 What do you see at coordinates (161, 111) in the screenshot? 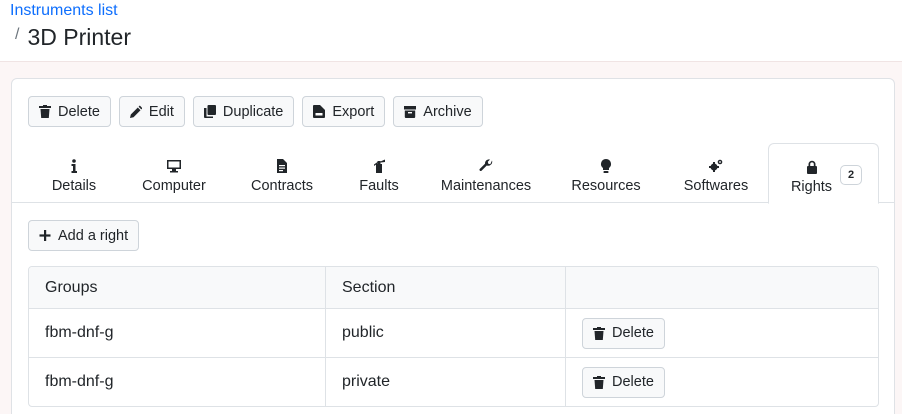
I see `edit-button-label: Edit` at bounding box center [161, 111].